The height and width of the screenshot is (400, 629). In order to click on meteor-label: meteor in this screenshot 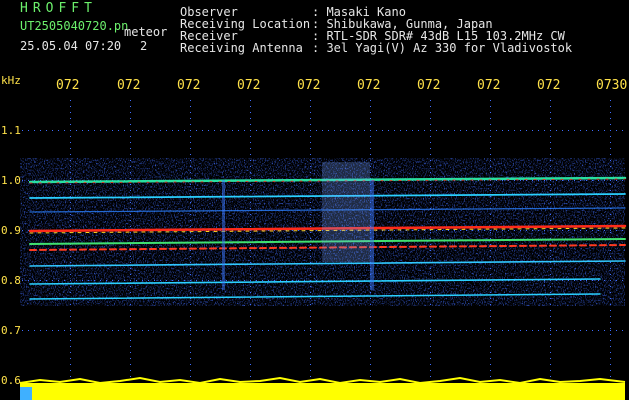, I will do `click(146, 32)`.